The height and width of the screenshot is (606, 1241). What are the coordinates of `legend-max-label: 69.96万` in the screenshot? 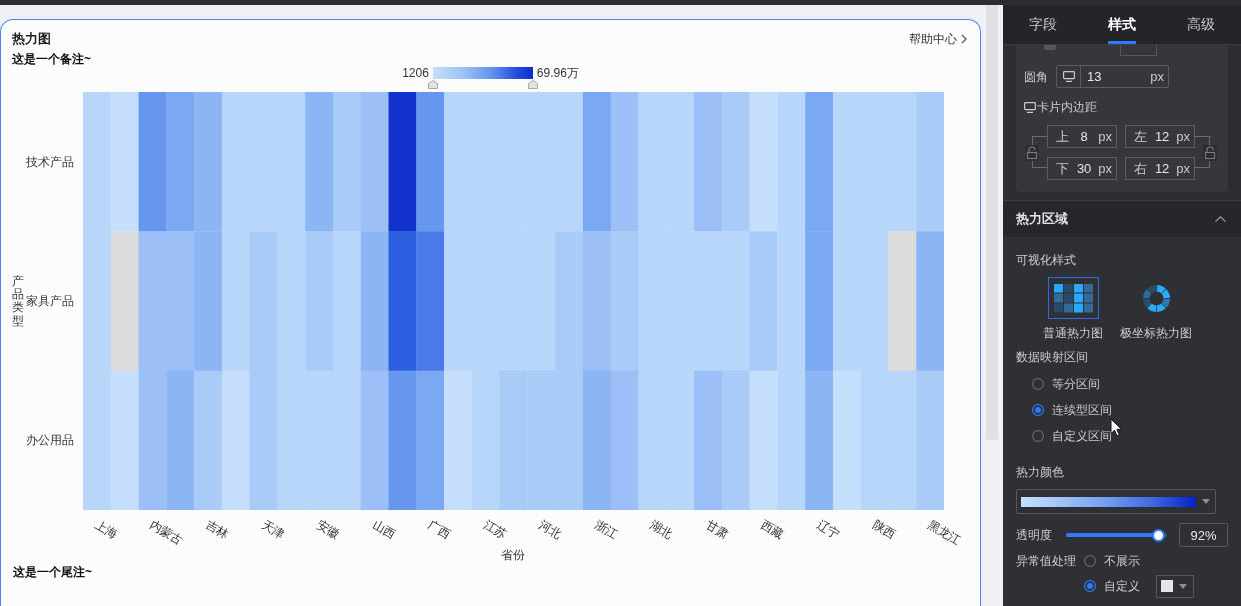 It's located at (557, 73).